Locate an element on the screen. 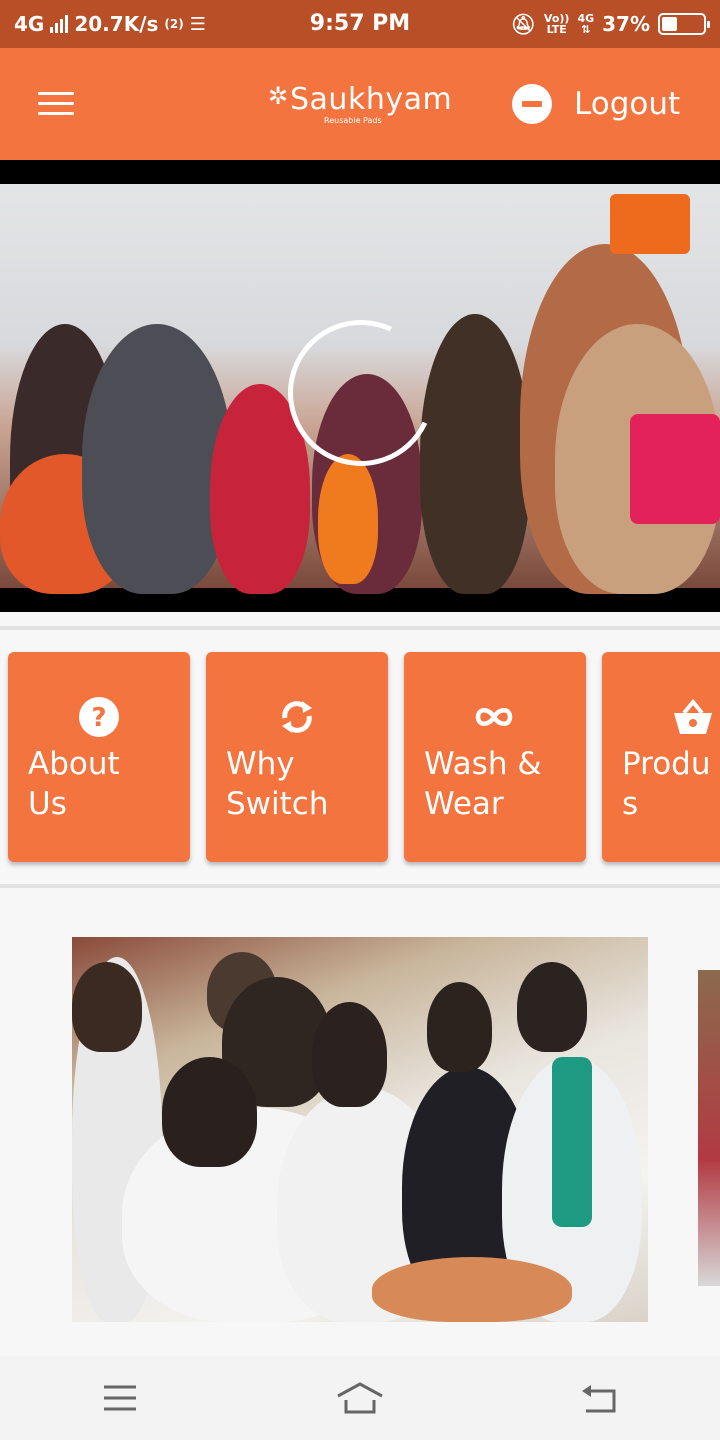 This screenshot has width=720, height=1440. network-type: 4G is located at coordinates (29, 24).